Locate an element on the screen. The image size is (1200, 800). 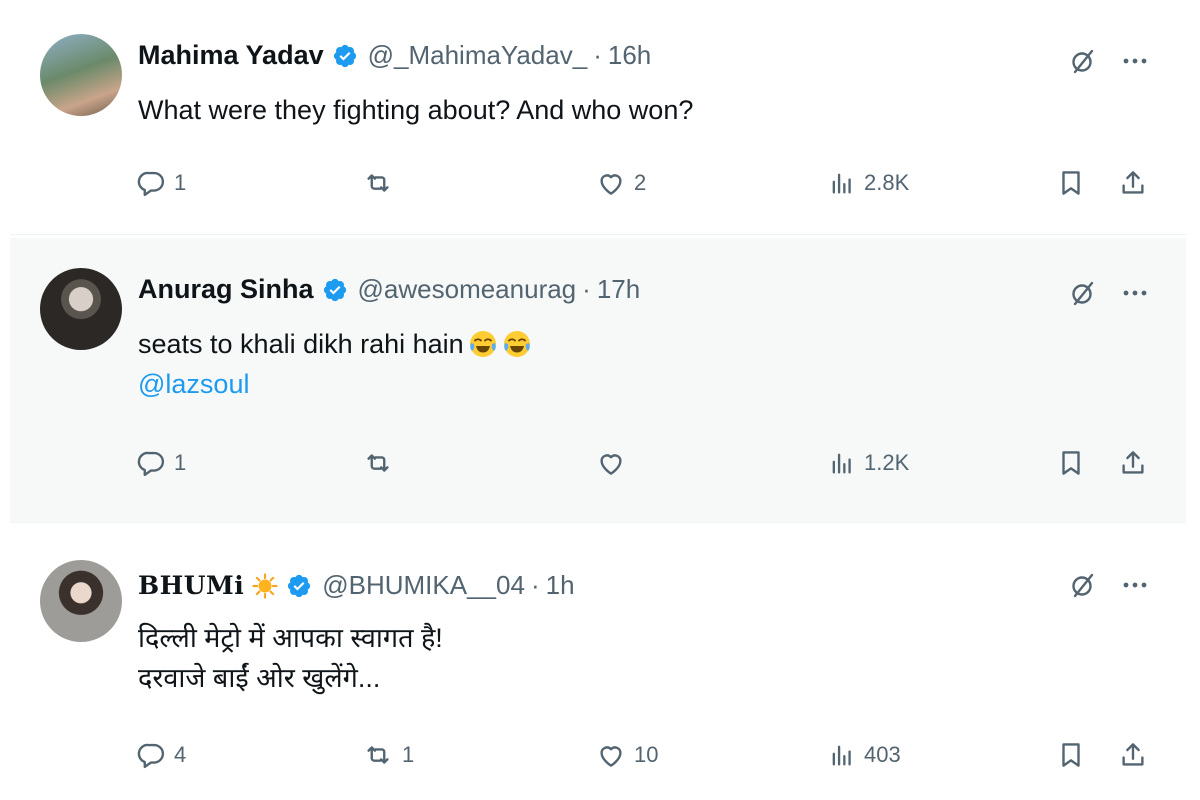
timestamp: 1h is located at coordinates (560, 585).